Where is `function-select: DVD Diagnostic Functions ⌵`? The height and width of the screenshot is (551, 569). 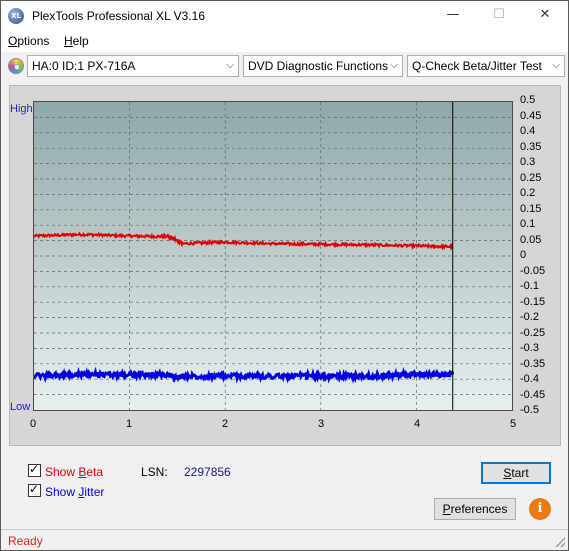
function-select: DVD Diagnostic Functions ⌵ is located at coordinates (323, 66).